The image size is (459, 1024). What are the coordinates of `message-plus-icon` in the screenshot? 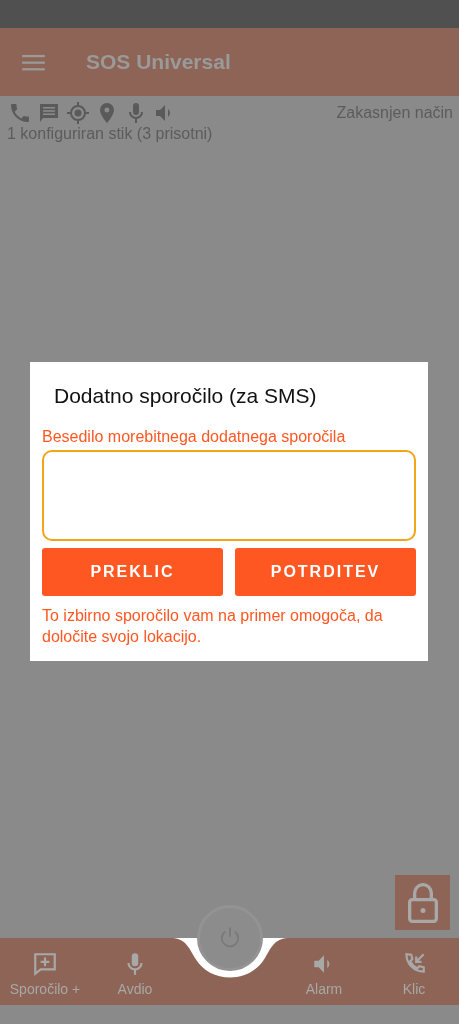 It's located at (45, 964).